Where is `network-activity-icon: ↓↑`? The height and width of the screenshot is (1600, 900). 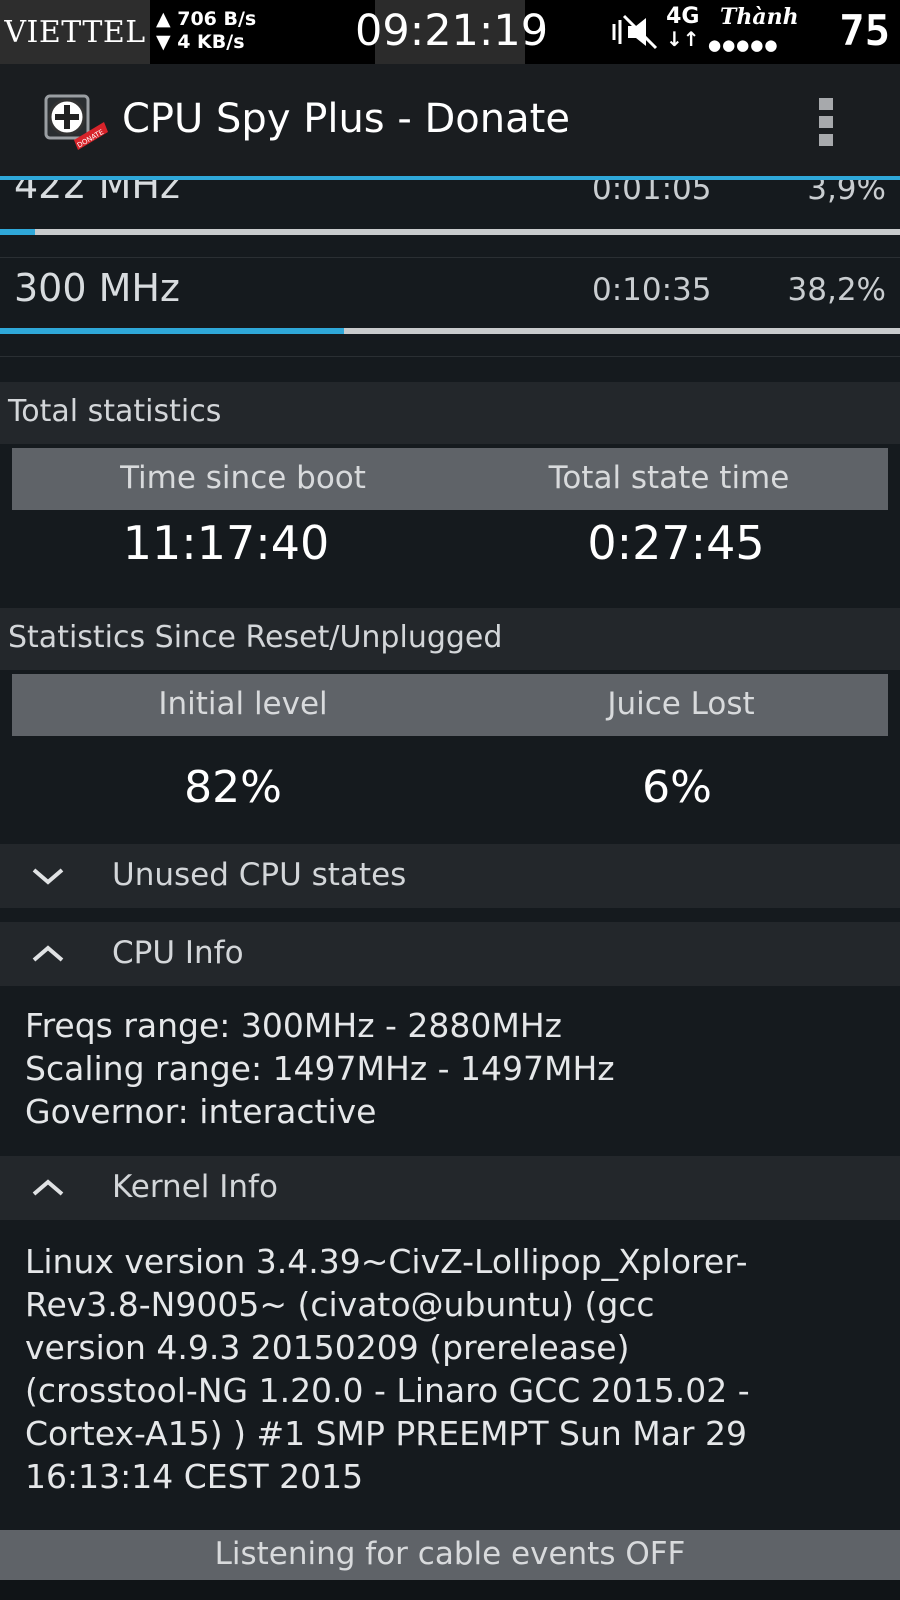
network-activity-icon: ↓↑ is located at coordinates (683, 39).